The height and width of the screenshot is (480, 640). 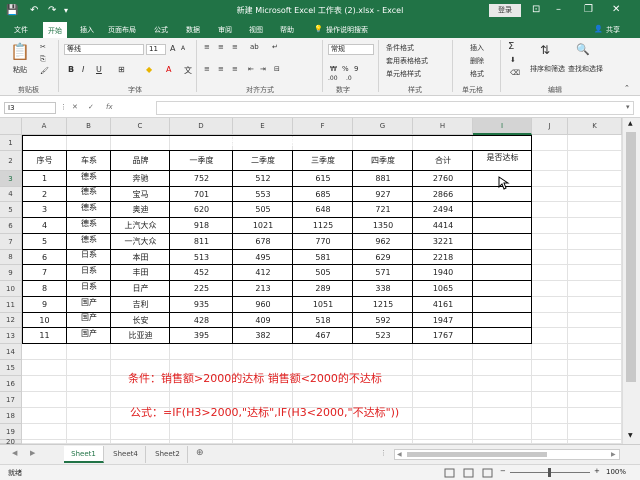 I want to click on table-cell: 本田, so click(x=140, y=257).